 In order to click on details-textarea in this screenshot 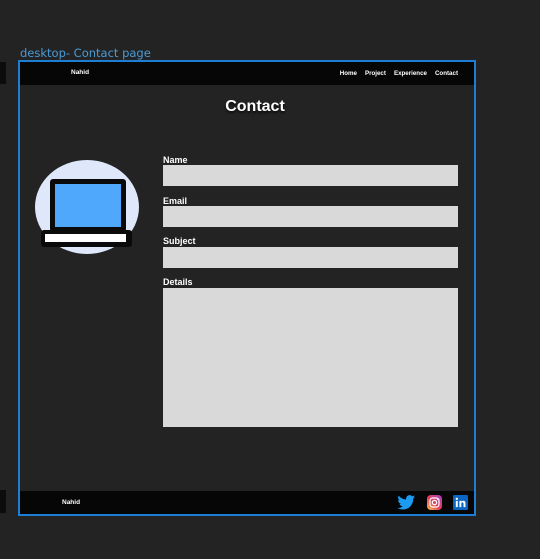, I will do `click(310, 357)`.